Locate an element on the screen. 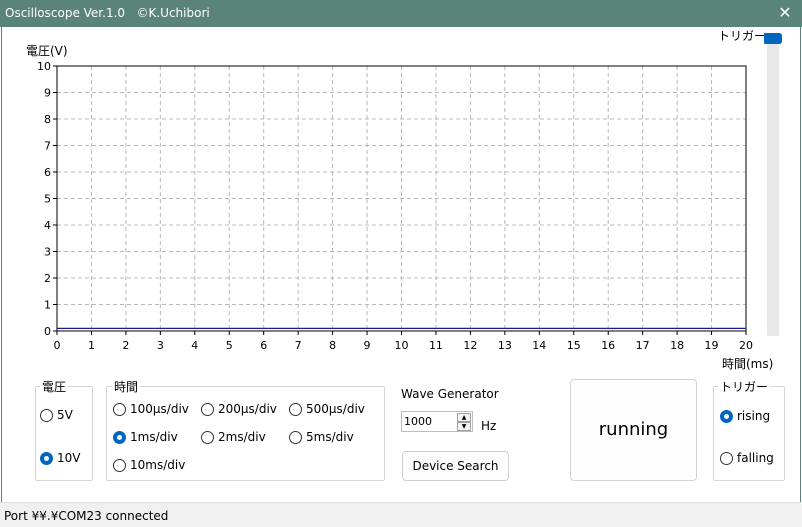 The width and height of the screenshot is (802, 527). x-tick-label: 7 is located at coordinates (298, 345).